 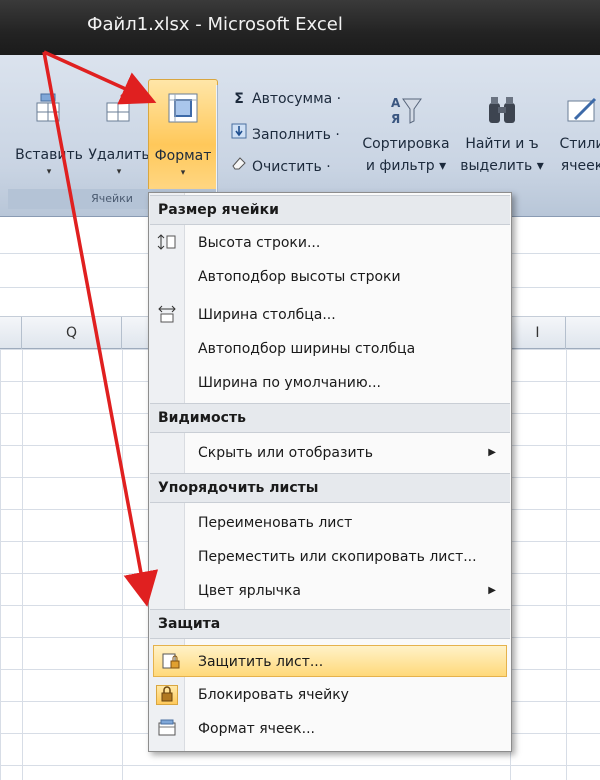 What do you see at coordinates (171, 662) in the screenshot?
I see `protect-sheet-icon` at bounding box center [171, 662].